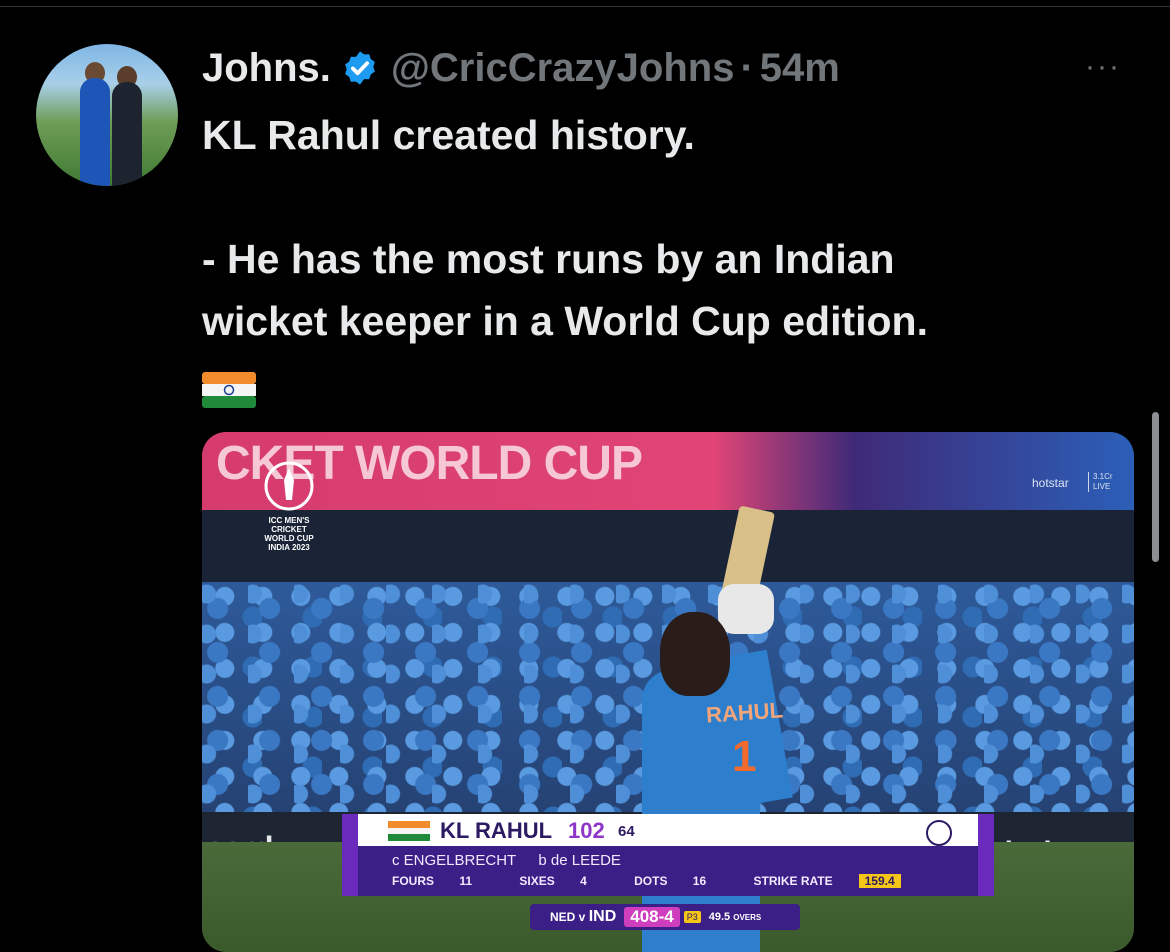 The height and width of the screenshot is (952, 1170). What do you see at coordinates (747, 917) in the screenshot?
I see `overs-label: OVERS` at bounding box center [747, 917].